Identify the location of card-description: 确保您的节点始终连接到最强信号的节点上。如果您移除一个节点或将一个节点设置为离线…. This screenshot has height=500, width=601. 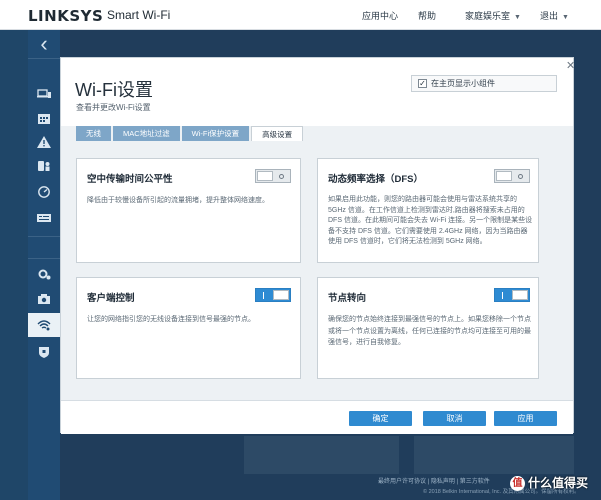
(429, 331).